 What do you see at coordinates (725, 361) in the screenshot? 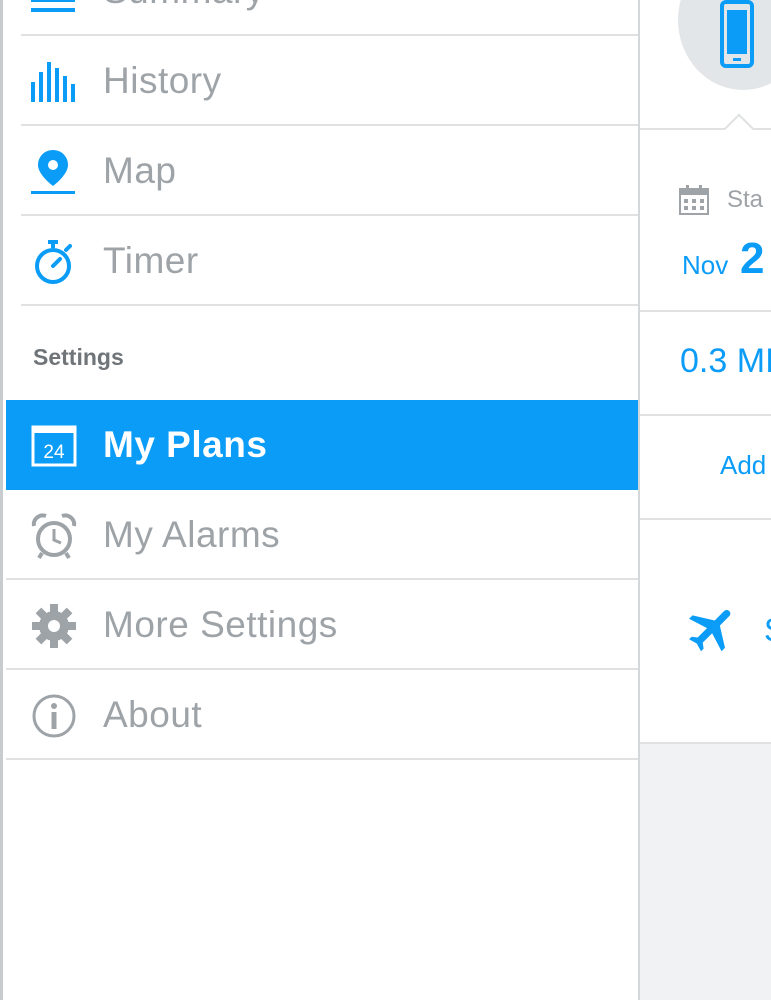
I see `distance-value: 0.3 MI` at bounding box center [725, 361].